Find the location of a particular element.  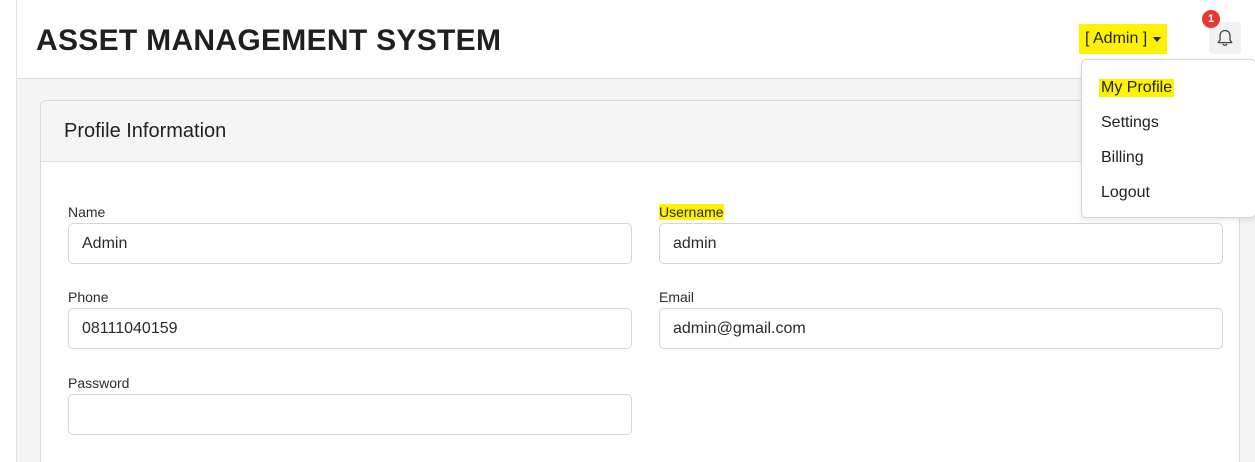

profile-card-title: Profile Information is located at coordinates (145, 130).